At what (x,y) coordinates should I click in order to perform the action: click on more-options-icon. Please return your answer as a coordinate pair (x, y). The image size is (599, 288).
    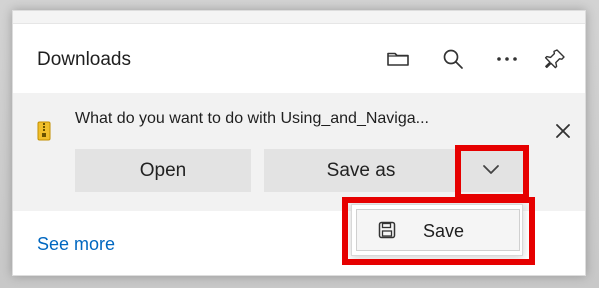
    Looking at the image, I should click on (507, 59).